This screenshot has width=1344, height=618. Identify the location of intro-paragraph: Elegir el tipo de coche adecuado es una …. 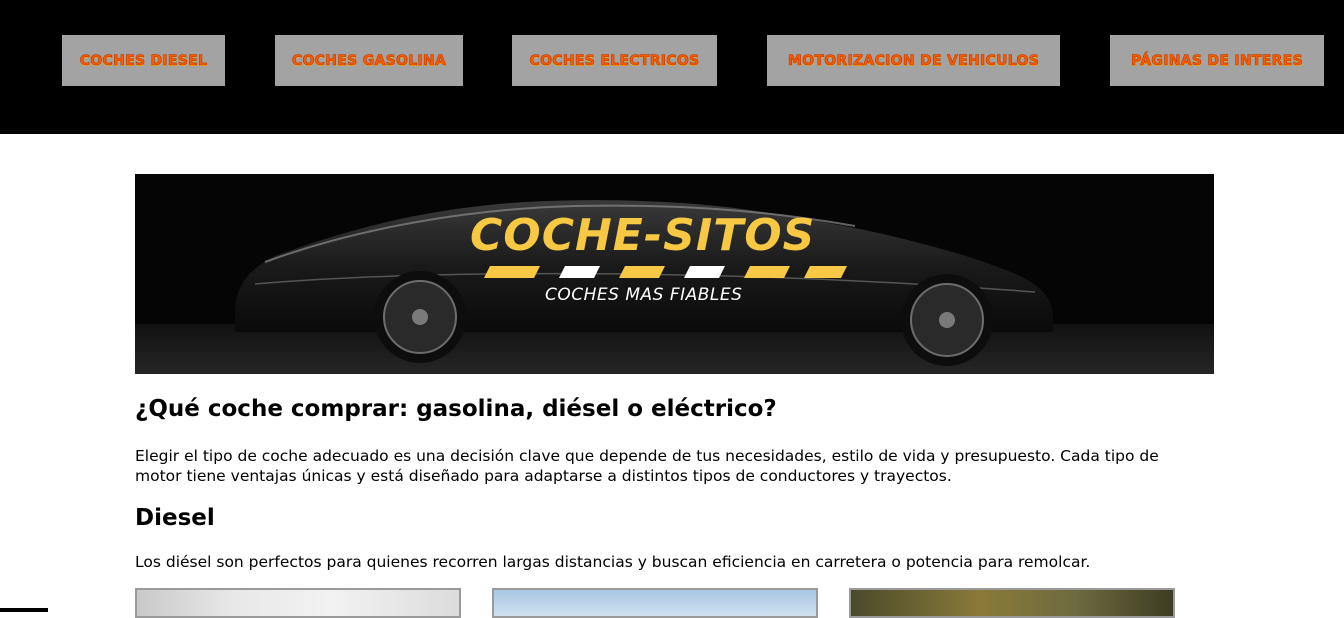
(647, 466).